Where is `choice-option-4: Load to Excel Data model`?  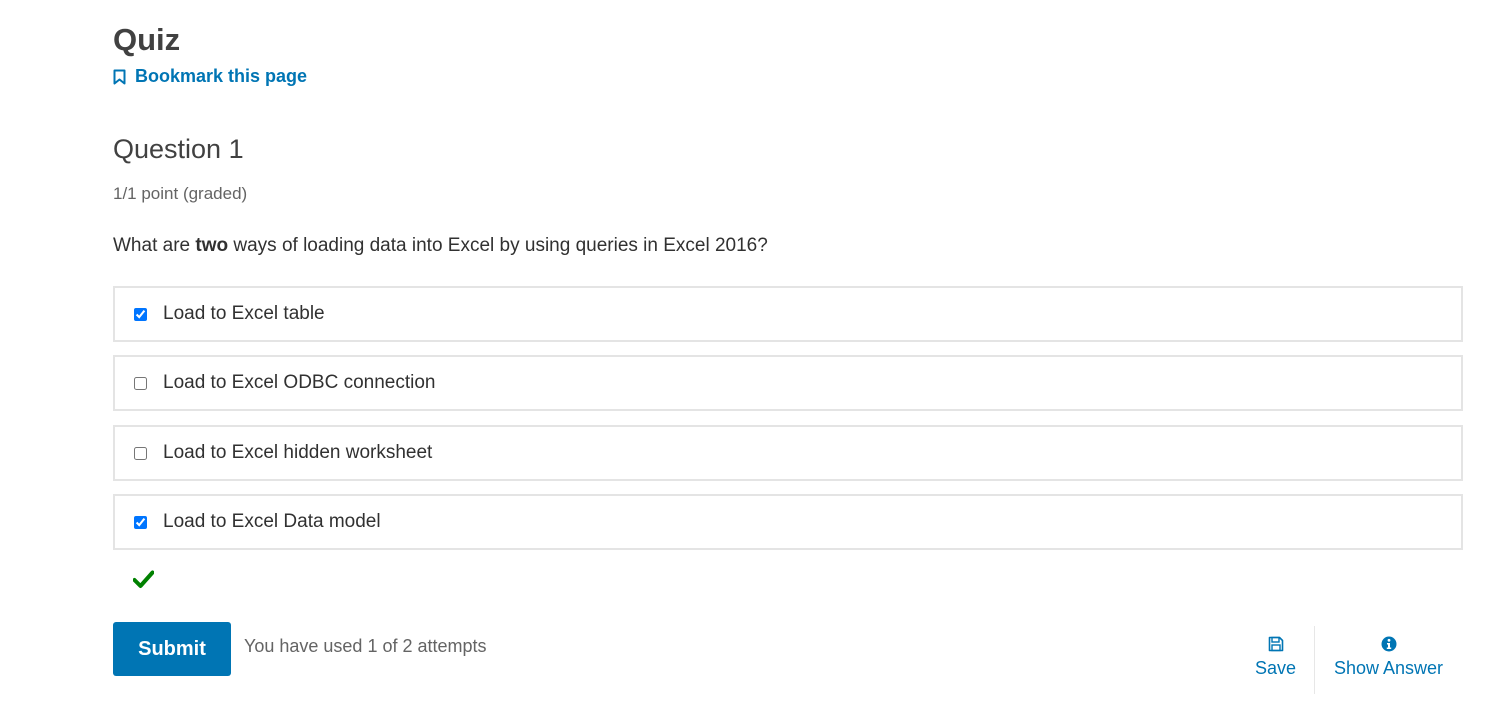
choice-option-4: Load to Excel Data model is located at coordinates (788, 522).